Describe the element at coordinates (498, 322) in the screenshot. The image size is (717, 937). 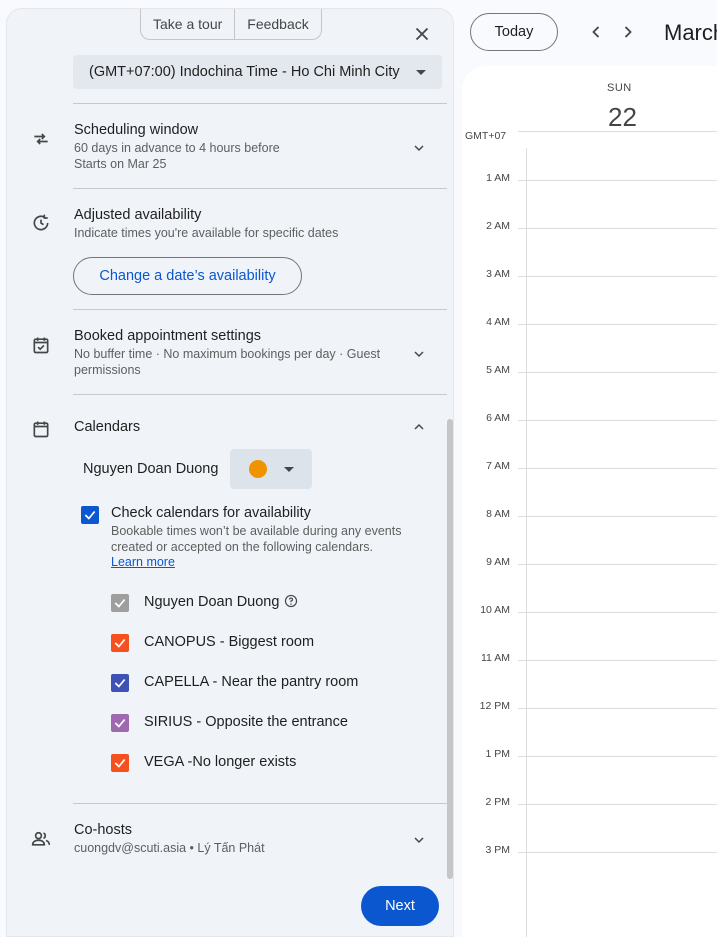
I see `hour-label: 4 AM` at that location.